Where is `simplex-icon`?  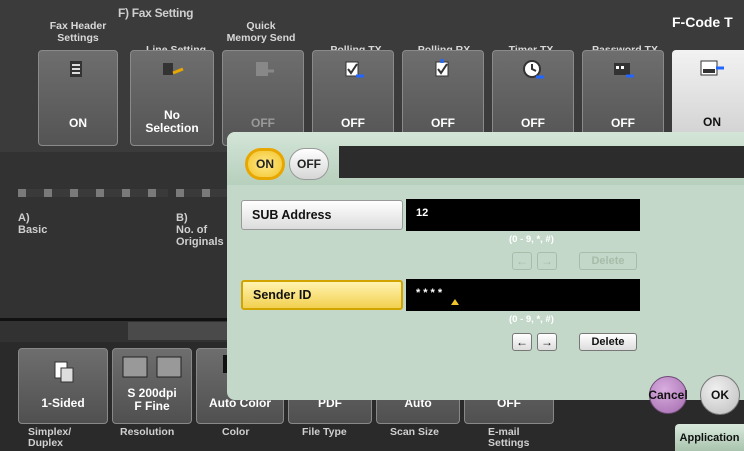
simplex-icon is located at coordinates (64, 372).